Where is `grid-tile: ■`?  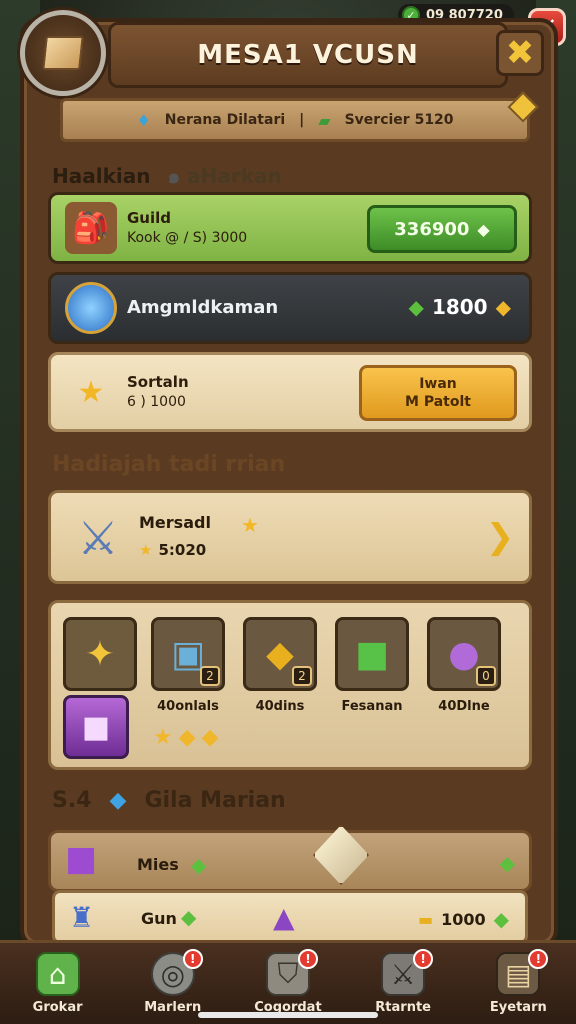 grid-tile: ■ is located at coordinates (372, 654).